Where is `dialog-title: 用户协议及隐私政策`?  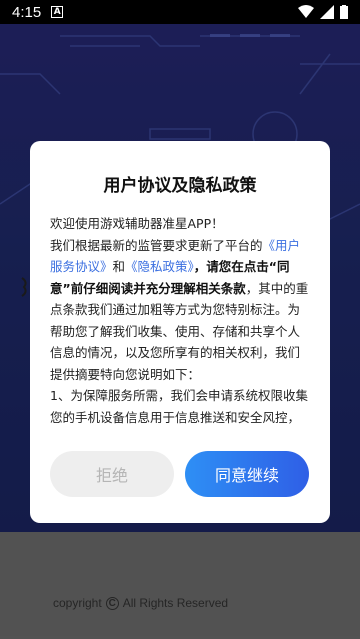 dialog-title: 用户协议及隐私政策 is located at coordinates (180, 186).